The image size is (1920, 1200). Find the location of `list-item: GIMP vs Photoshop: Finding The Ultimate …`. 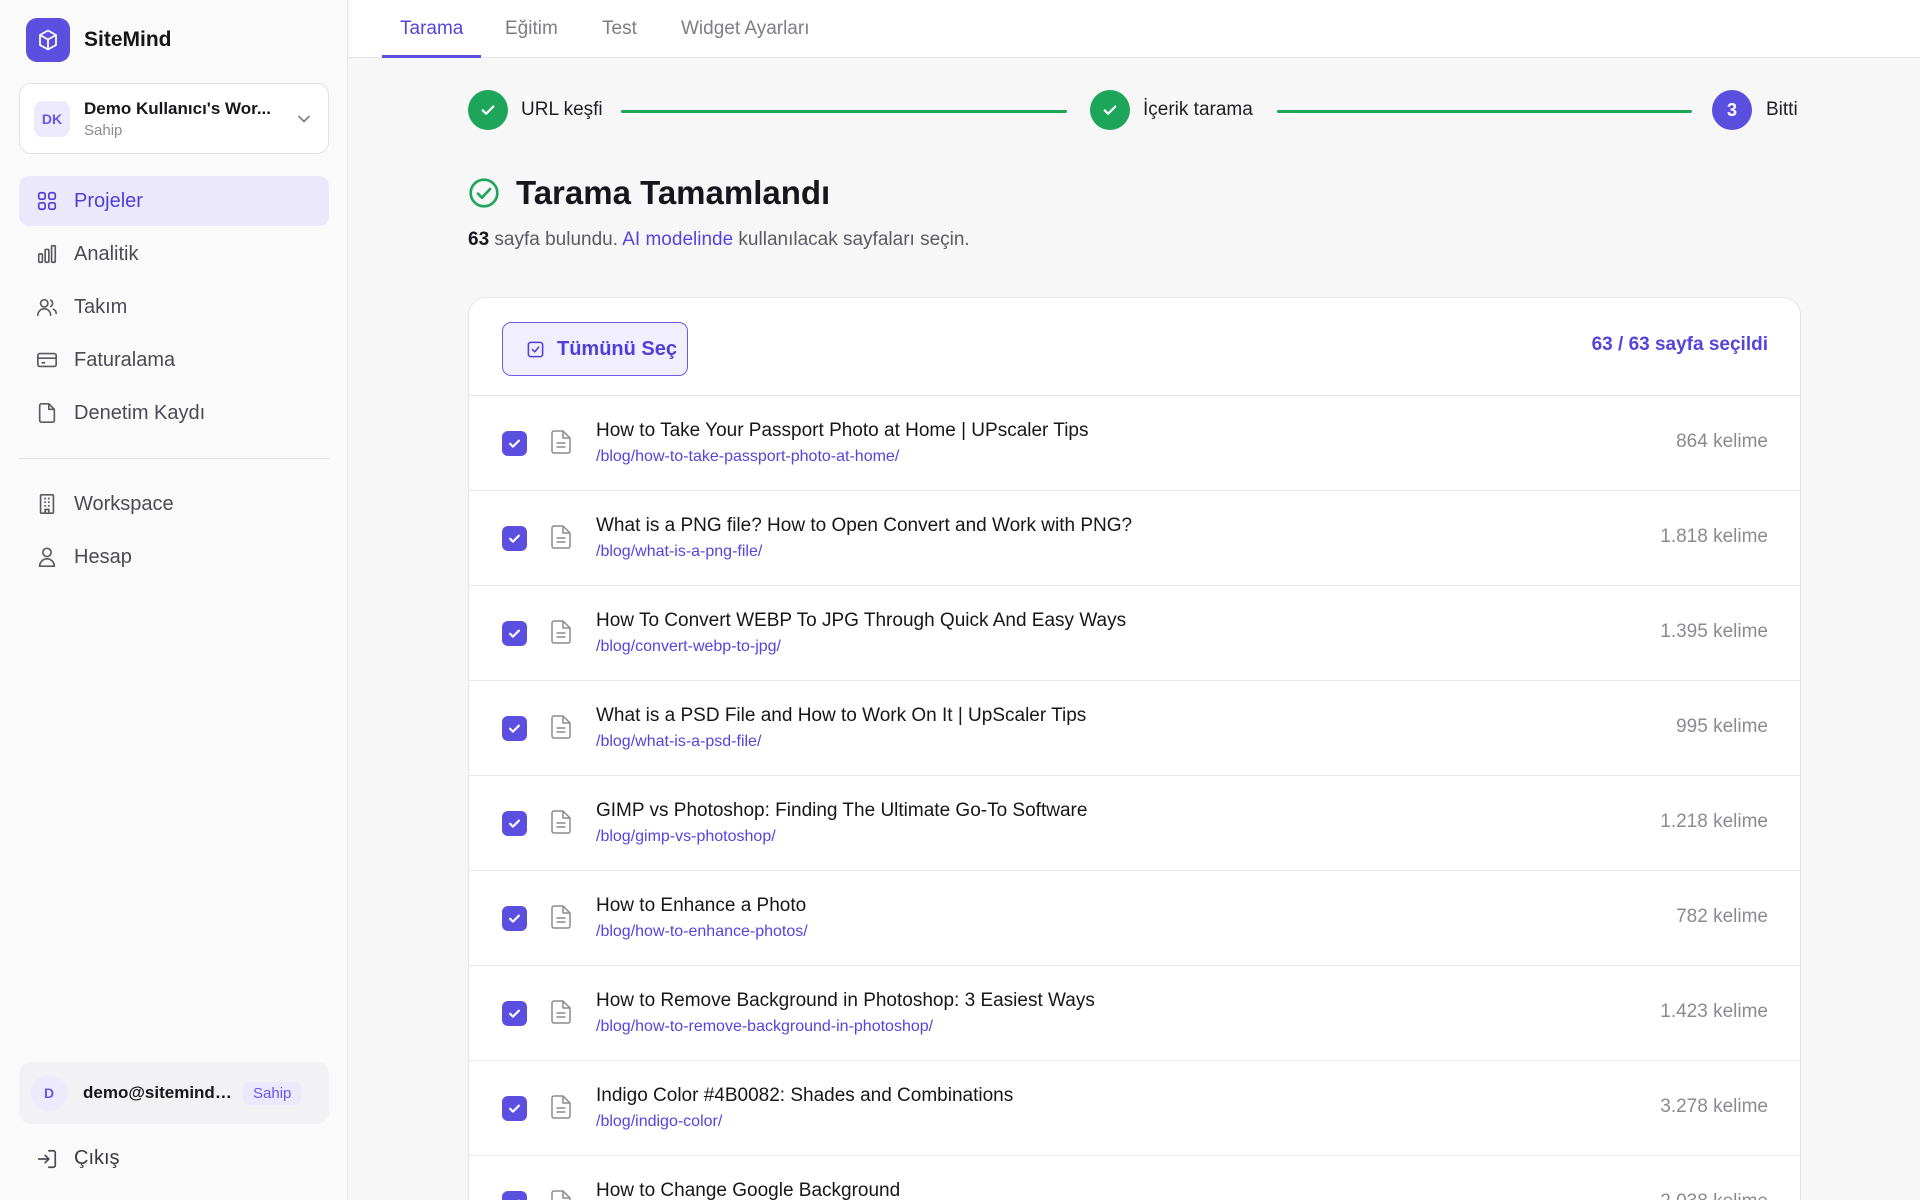

list-item: GIMP vs Photoshop: Finding The Ultimate … is located at coordinates (1134, 823).